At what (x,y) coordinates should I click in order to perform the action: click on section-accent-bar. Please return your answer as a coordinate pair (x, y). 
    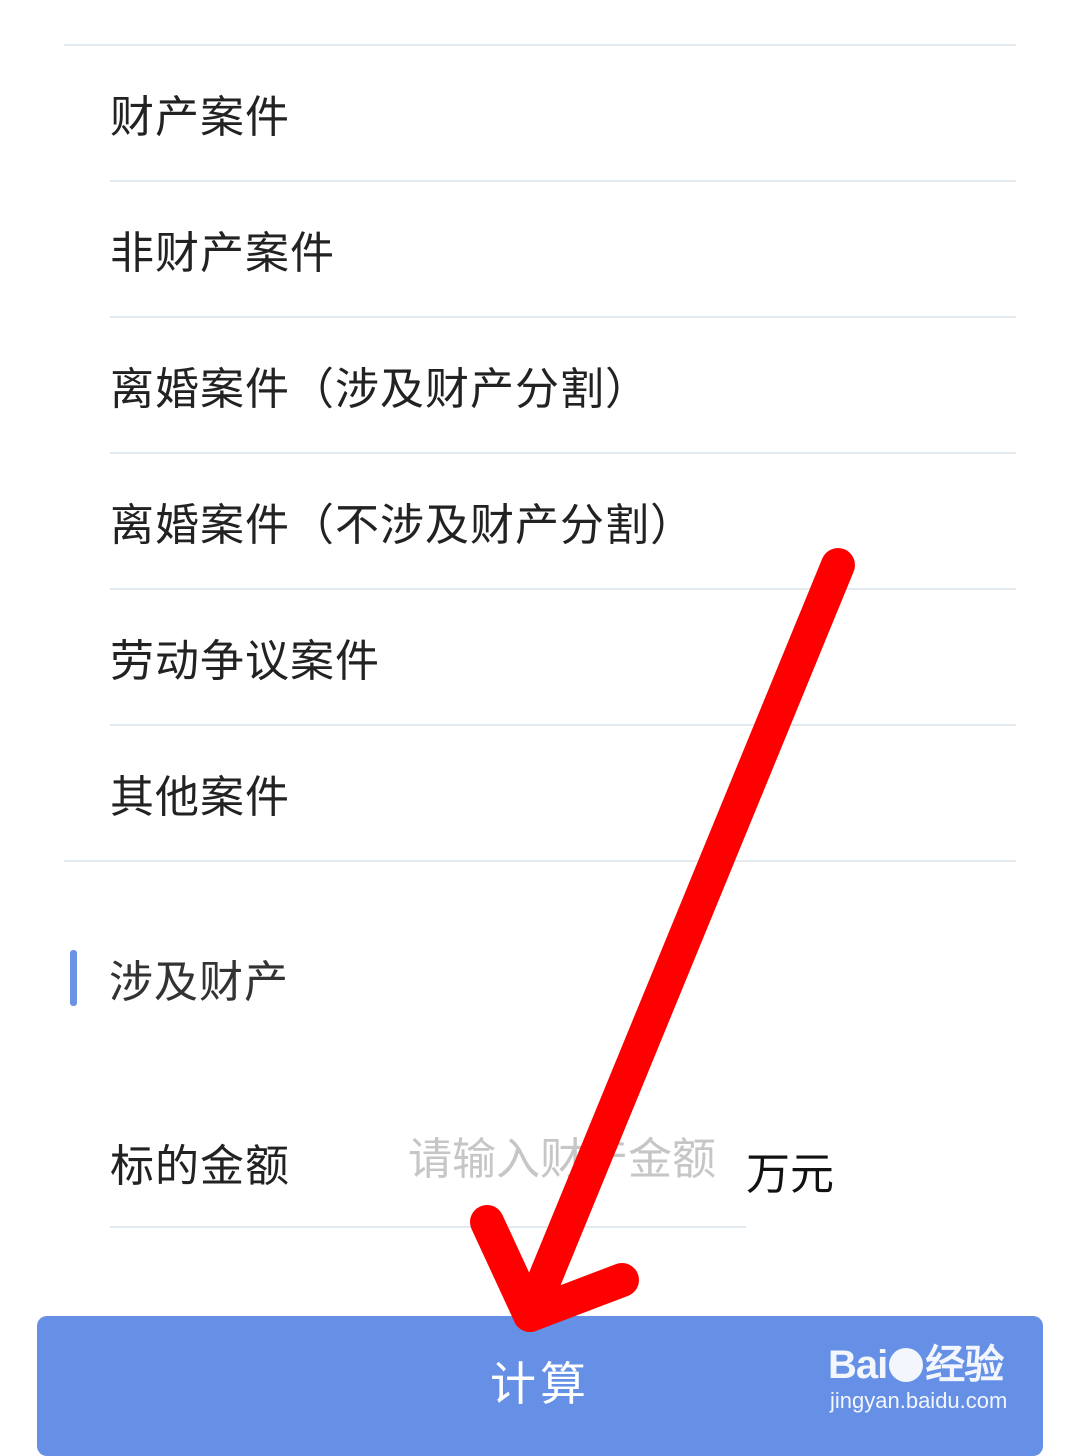
    Looking at the image, I should click on (73, 978).